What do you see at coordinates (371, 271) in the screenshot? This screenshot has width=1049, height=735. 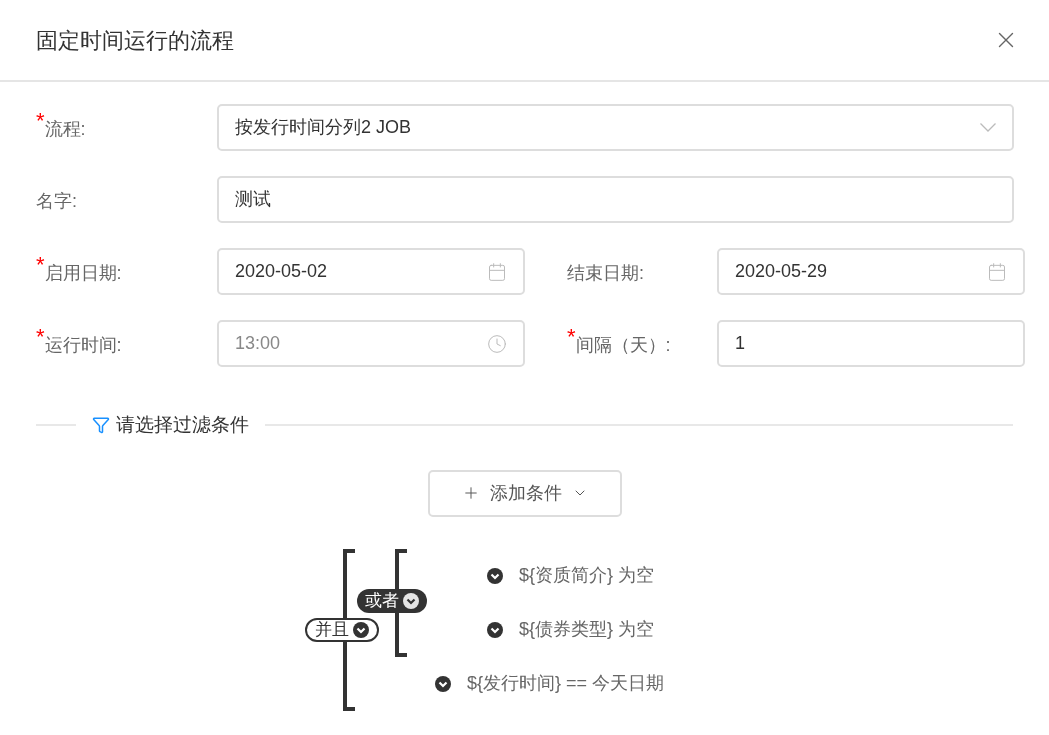 I see `date-field: 2020-05-02` at bounding box center [371, 271].